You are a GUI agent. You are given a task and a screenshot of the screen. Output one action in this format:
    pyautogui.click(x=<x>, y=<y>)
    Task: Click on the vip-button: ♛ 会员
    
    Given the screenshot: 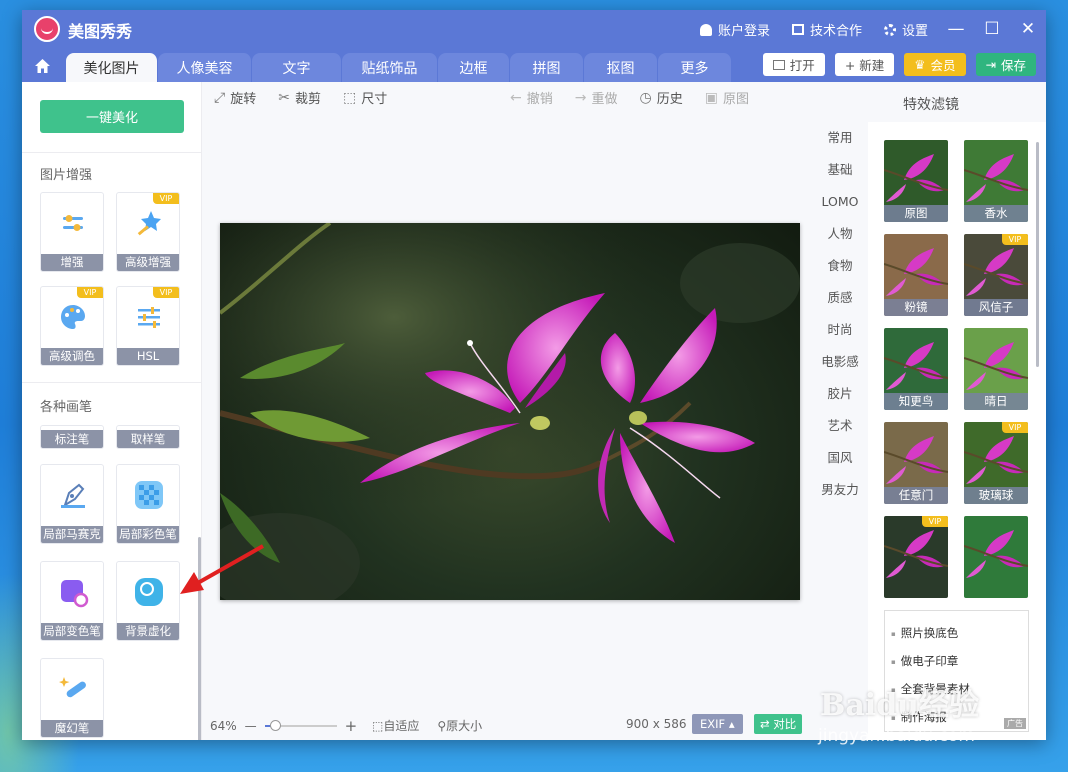 What is the action you would take?
    pyautogui.click(x=935, y=64)
    